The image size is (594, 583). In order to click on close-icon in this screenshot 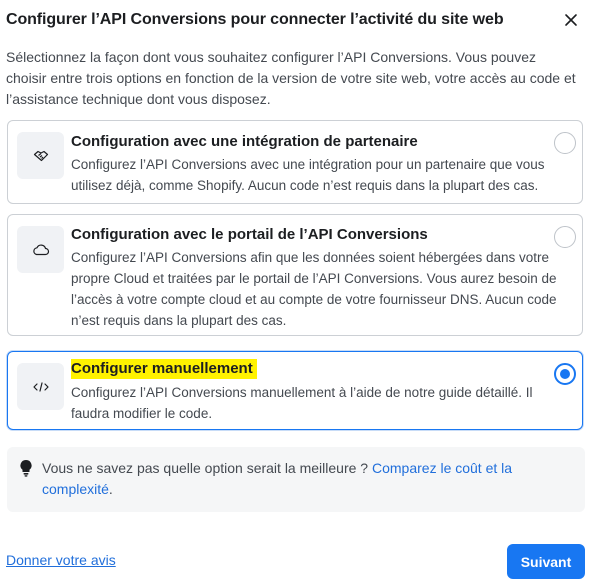, I will do `click(571, 20)`.